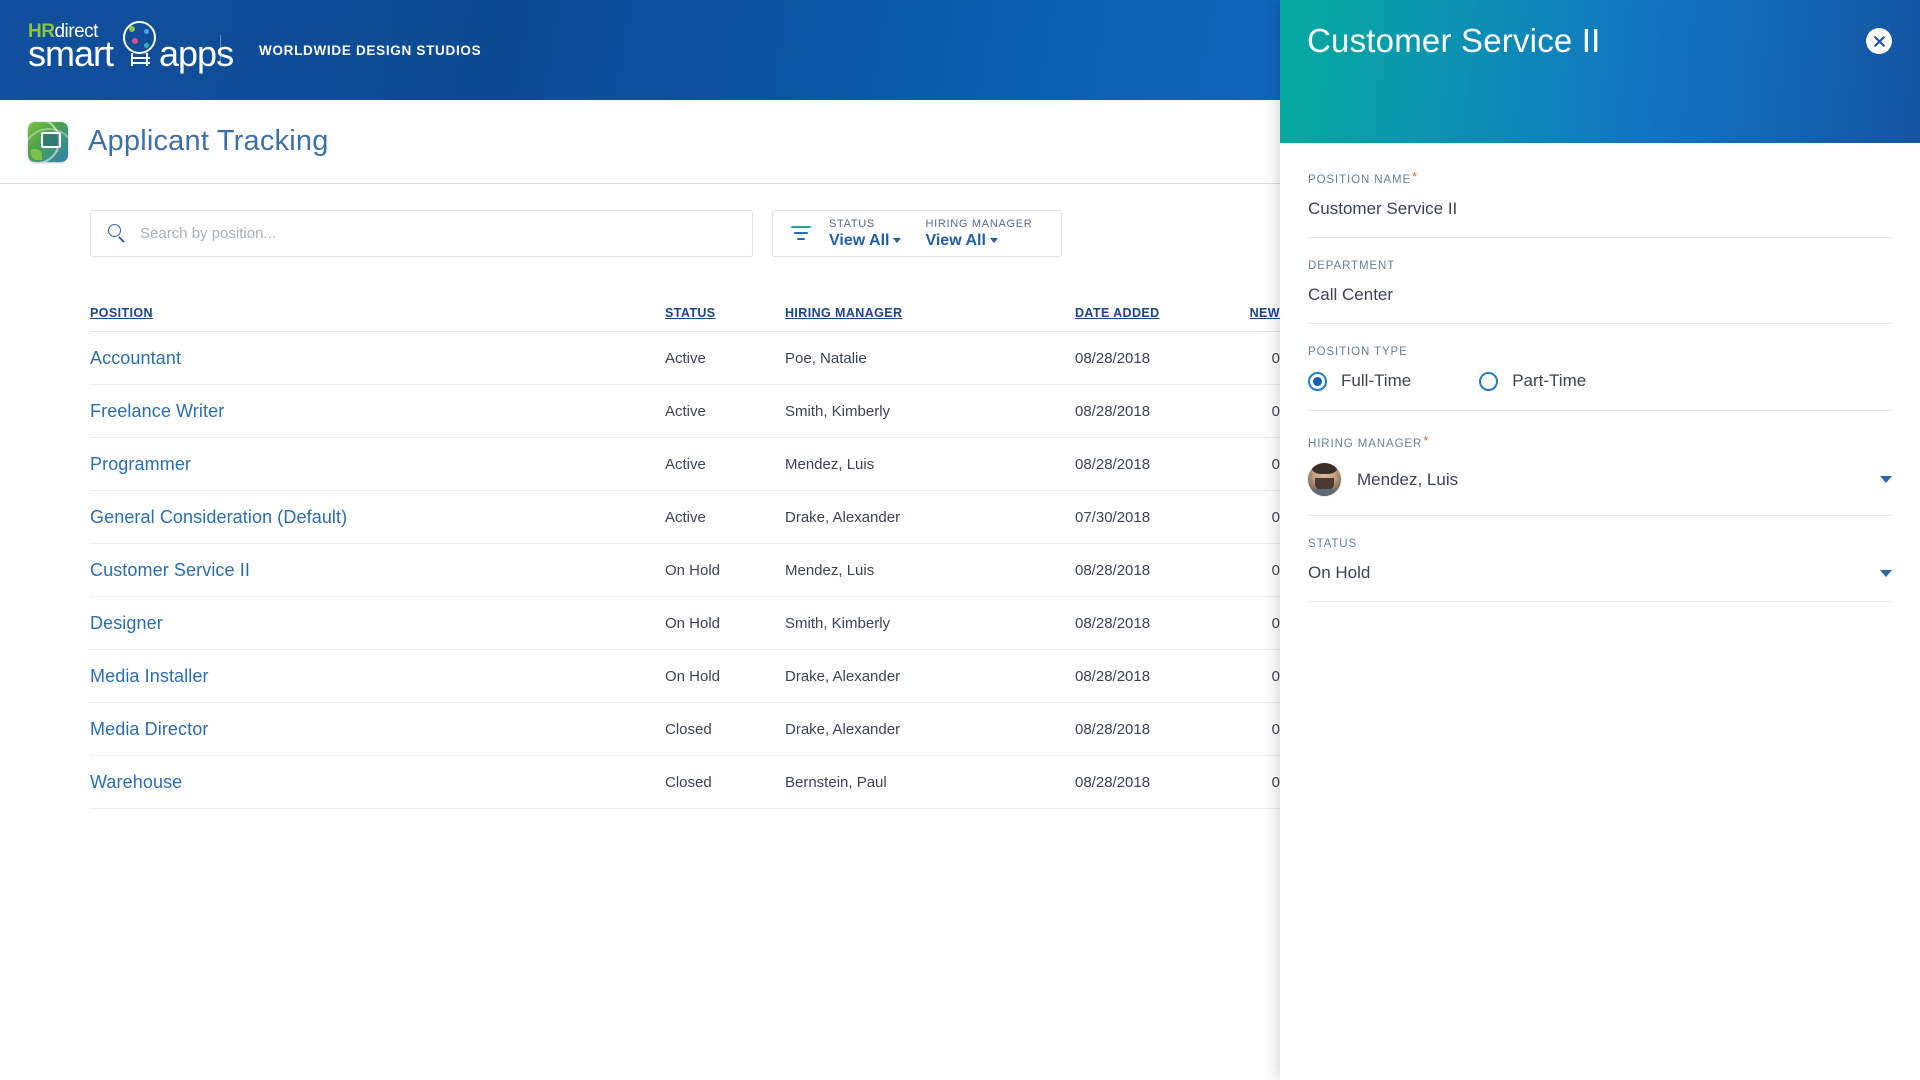 The width and height of the screenshot is (1920, 1080). I want to click on radio-full-time-label: Full-Time, so click(1376, 380).